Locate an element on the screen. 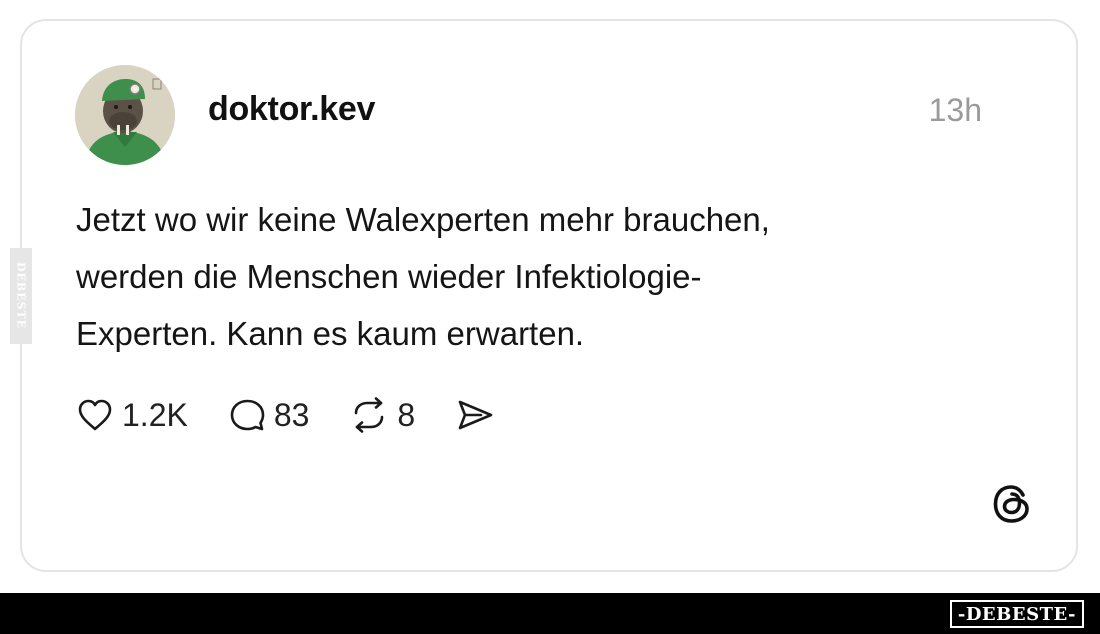 This screenshot has width=1100, height=634. like-count: 1.2K is located at coordinates (155, 414).